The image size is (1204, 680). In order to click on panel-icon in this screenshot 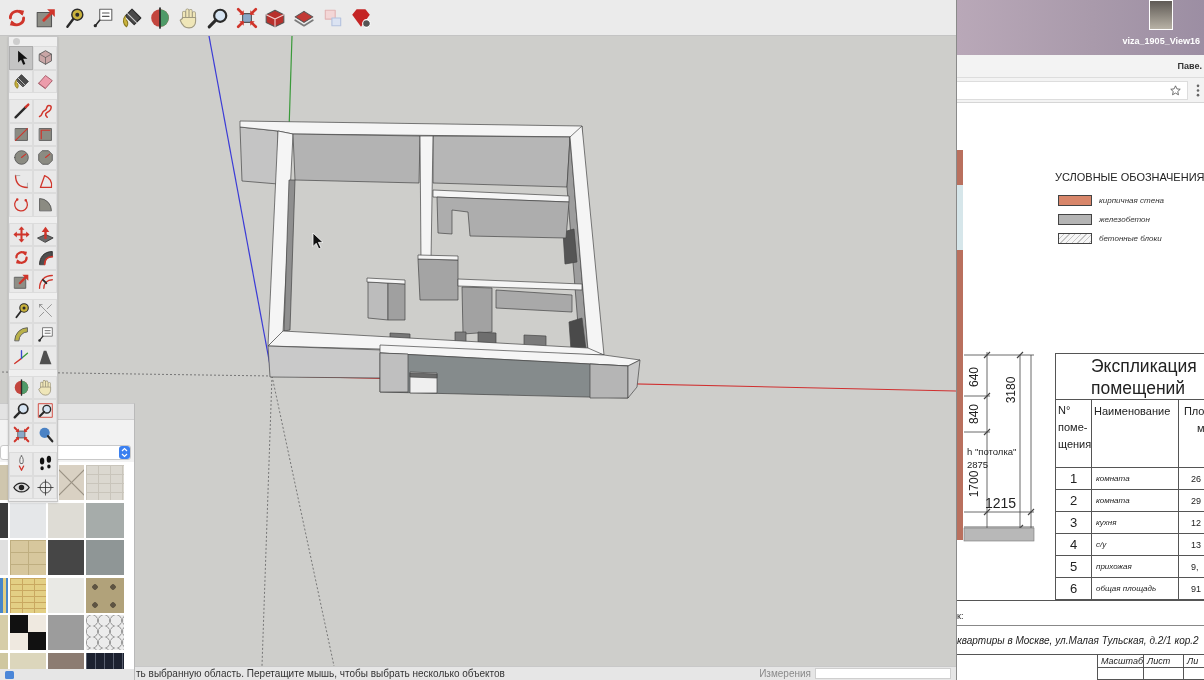, I will do `click(9, 674)`.